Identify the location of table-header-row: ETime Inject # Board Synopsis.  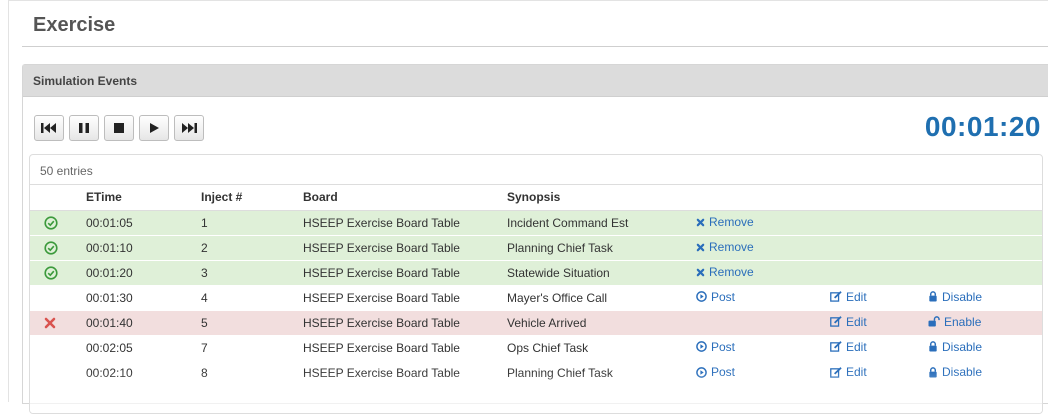
(536, 198).